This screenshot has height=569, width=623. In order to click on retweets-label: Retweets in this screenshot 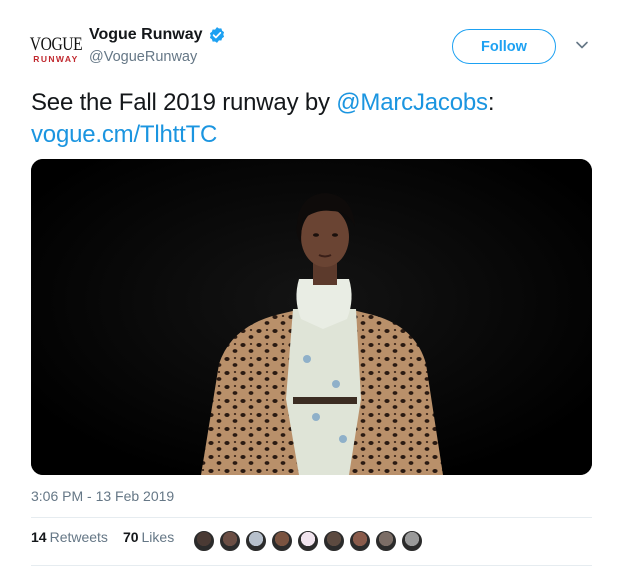, I will do `click(78, 537)`.